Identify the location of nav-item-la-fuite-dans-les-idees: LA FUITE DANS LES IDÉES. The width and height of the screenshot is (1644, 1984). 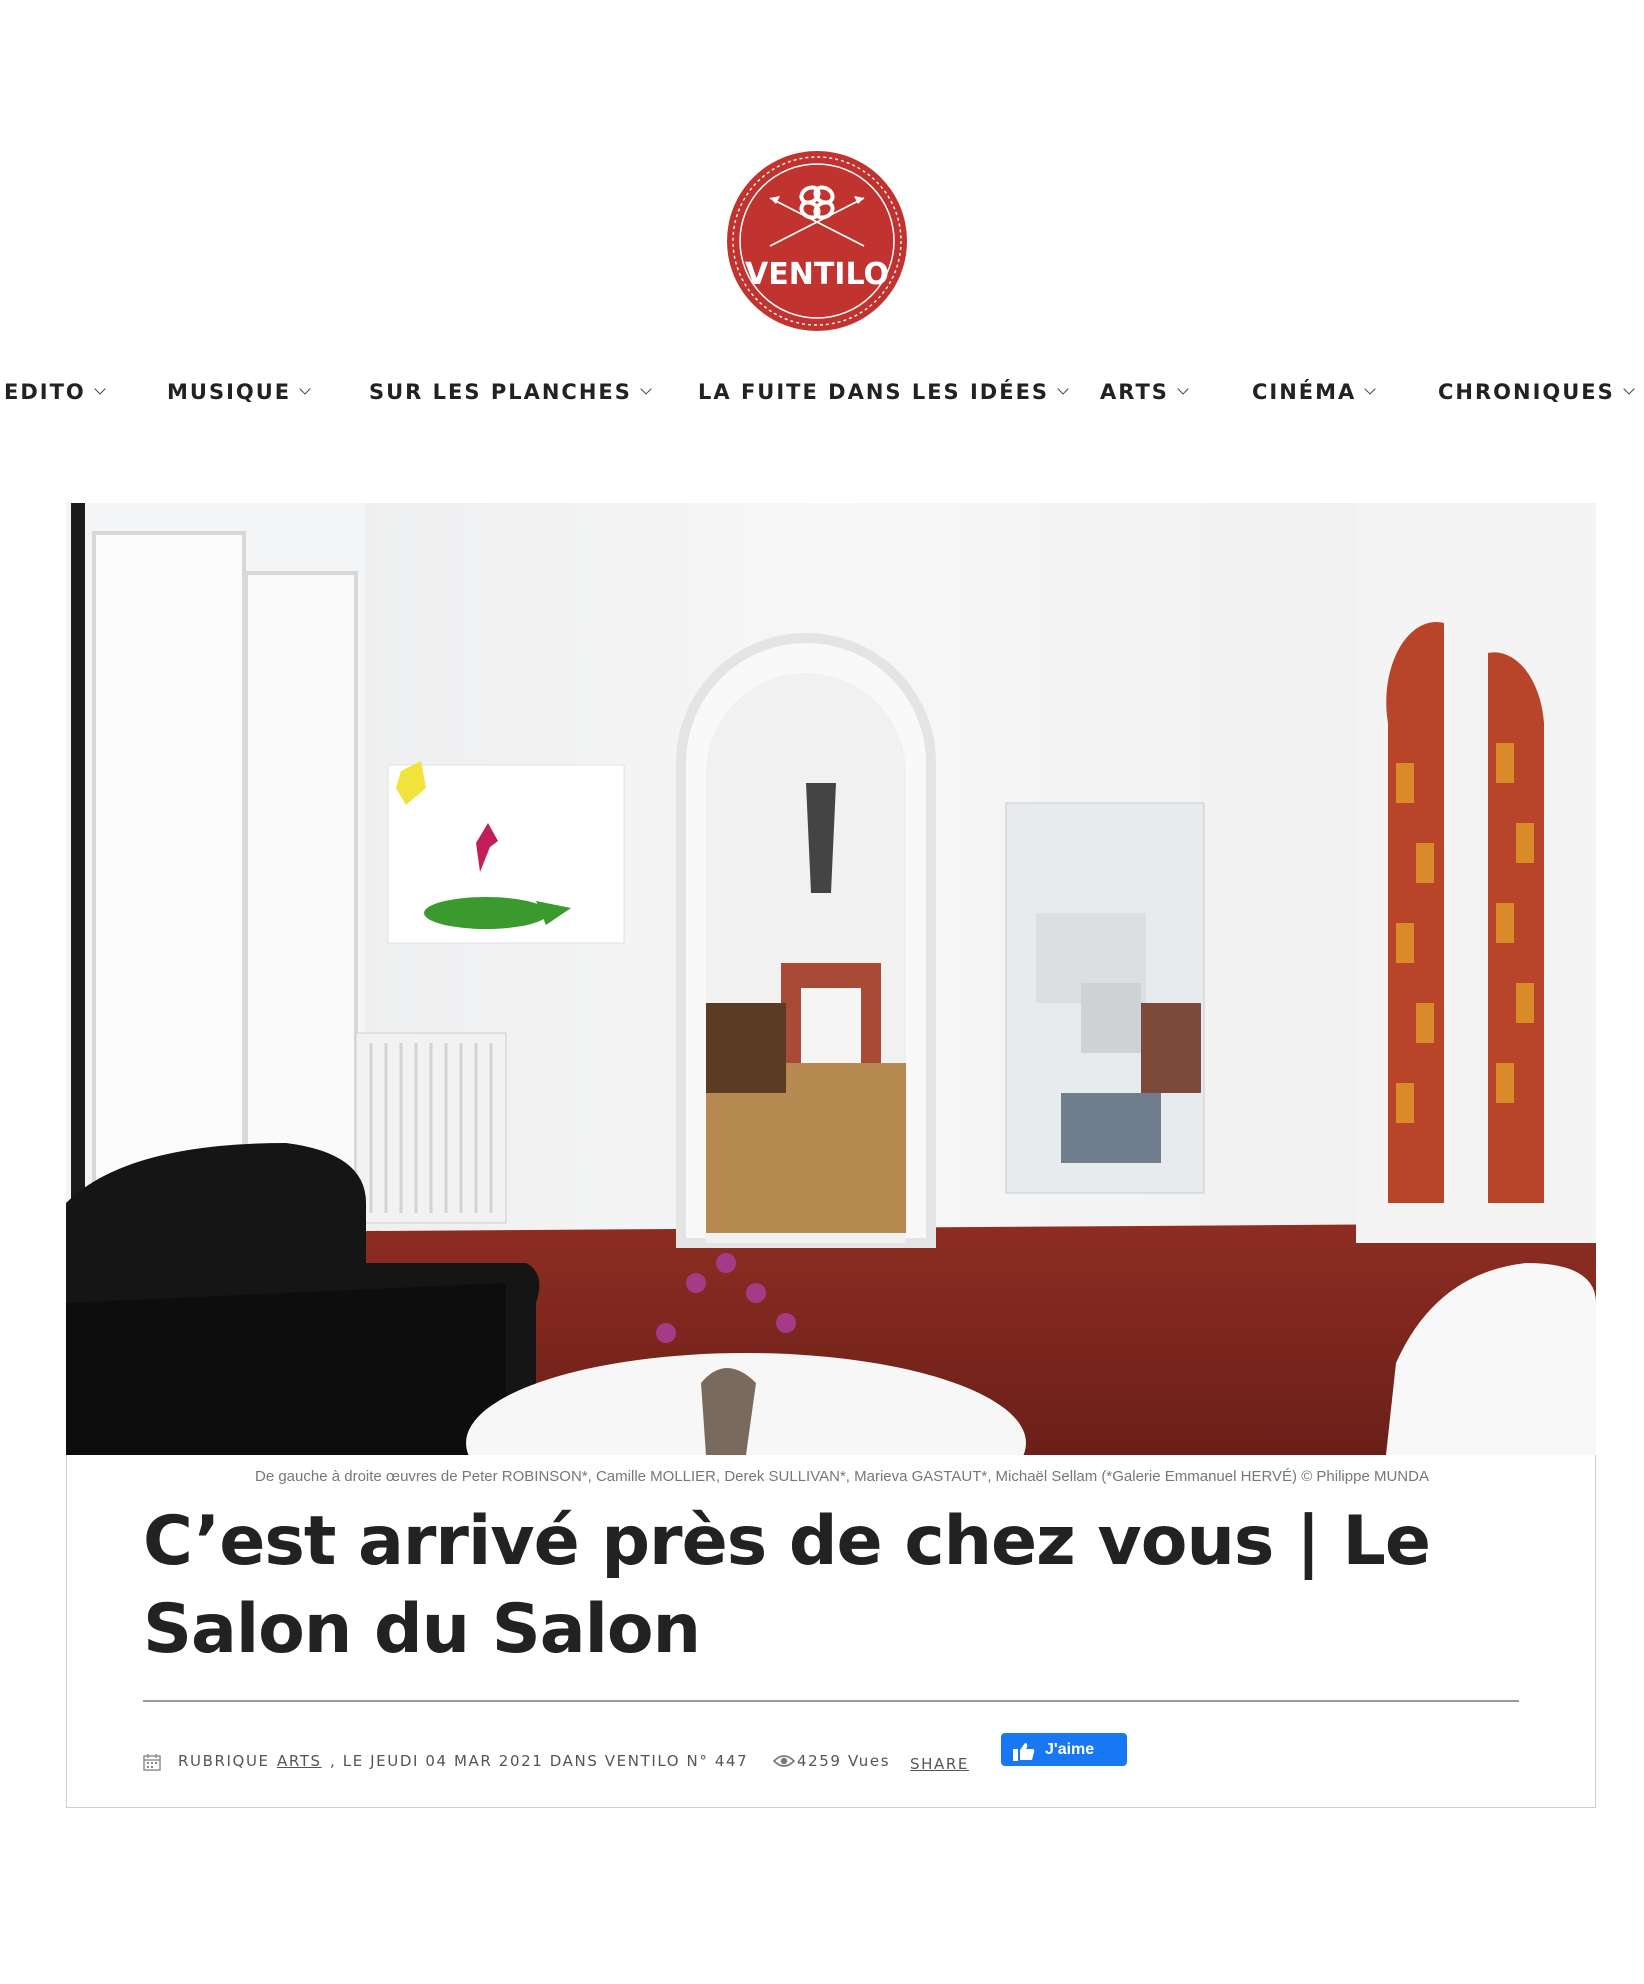
(883, 392).